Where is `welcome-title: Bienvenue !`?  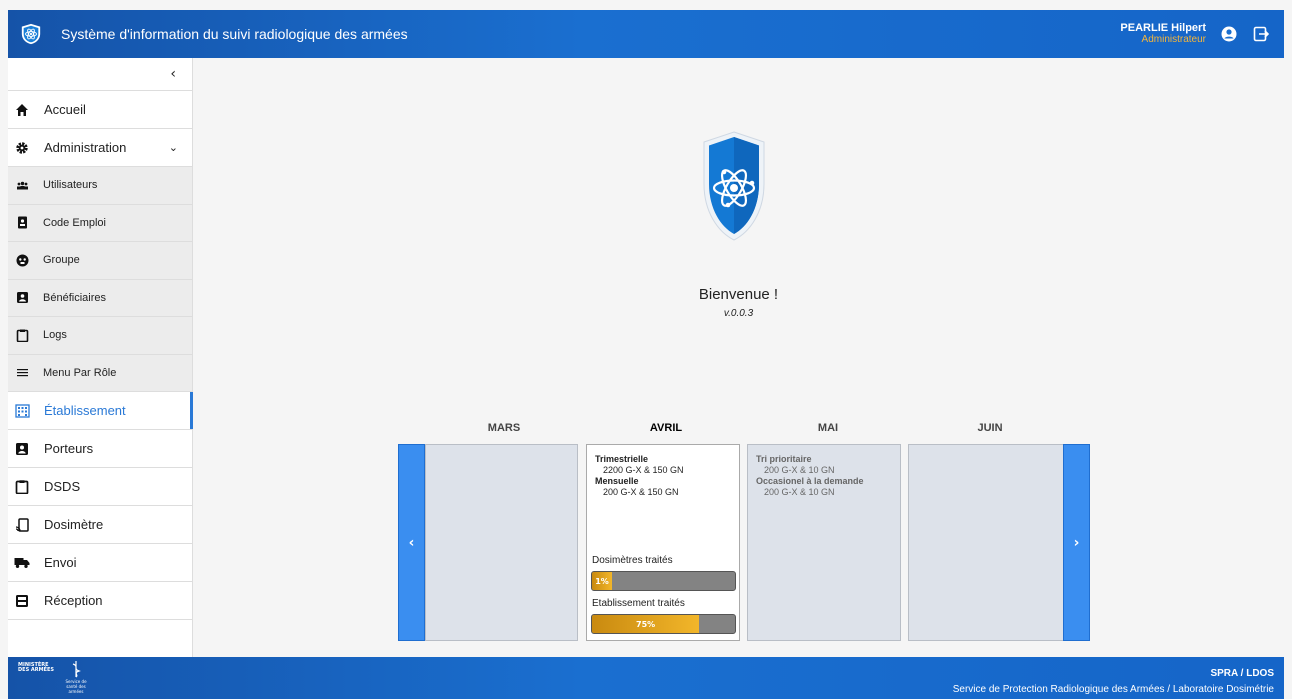
welcome-title: Bienvenue ! is located at coordinates (738, 294).